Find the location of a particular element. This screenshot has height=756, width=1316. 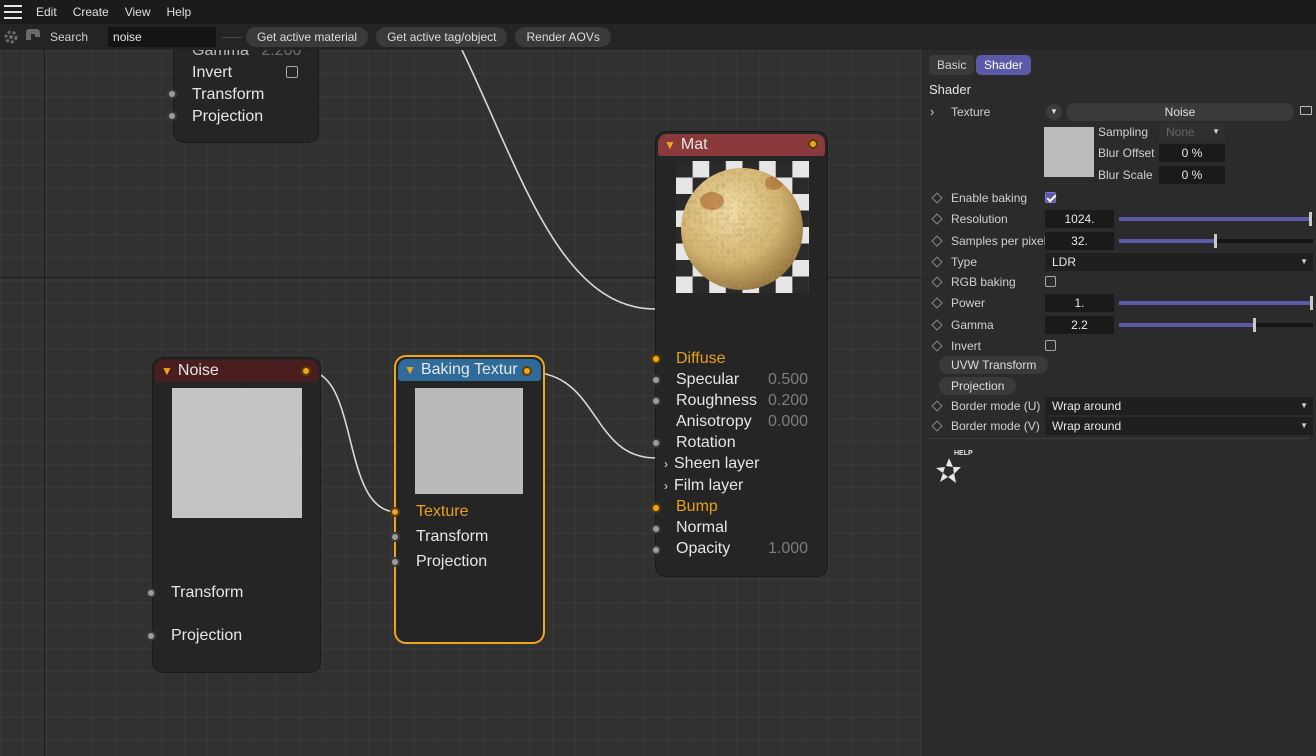

texture-shader-field: Noise is located at coordinates (1180, 112).